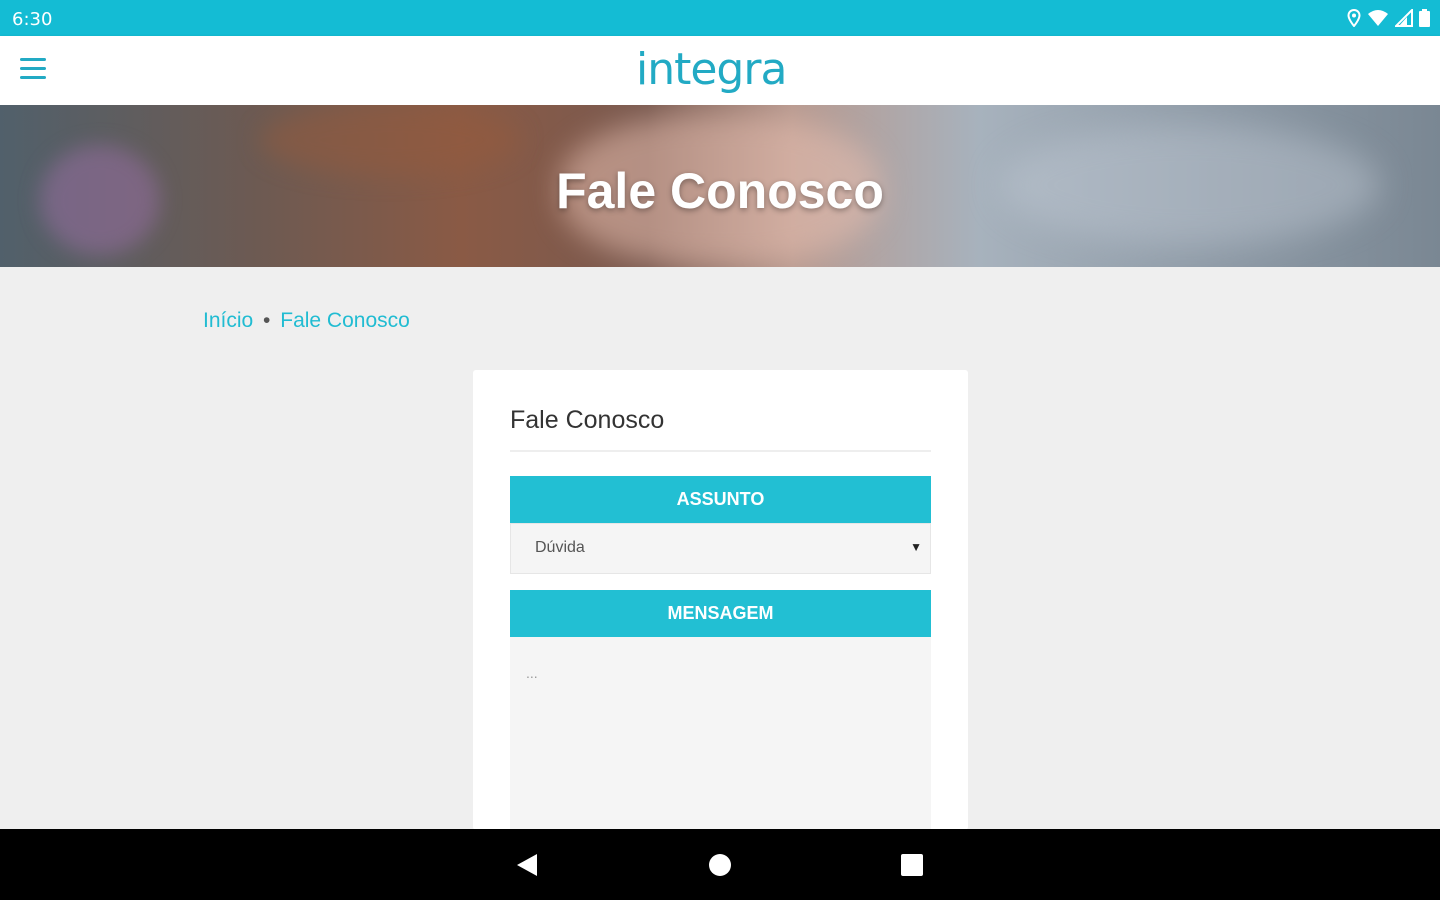 The width and height of the screenshot is (1440, 900). Describe the element at coordinates (1424, 18) in the screenshot. I see `battery-icon` at that location.